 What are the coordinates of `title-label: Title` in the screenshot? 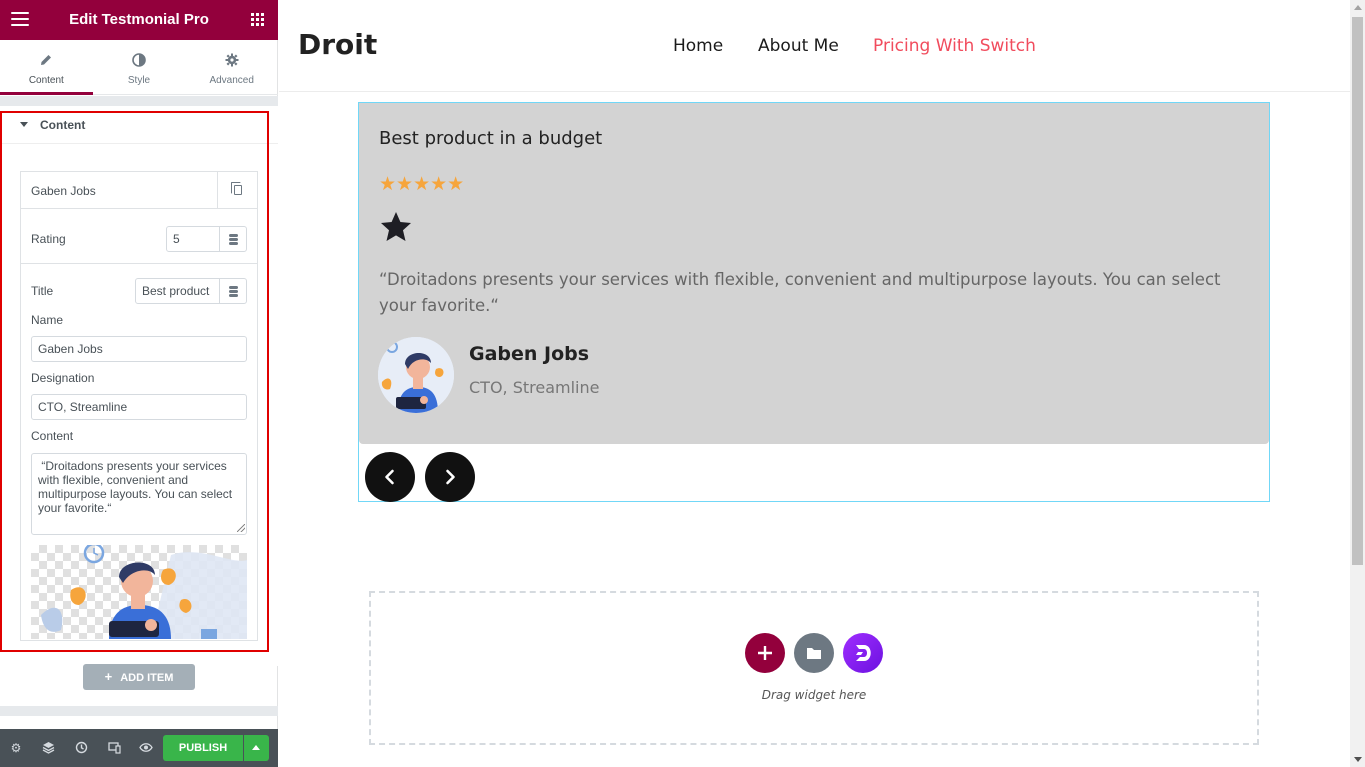 It's located at (42, 291).